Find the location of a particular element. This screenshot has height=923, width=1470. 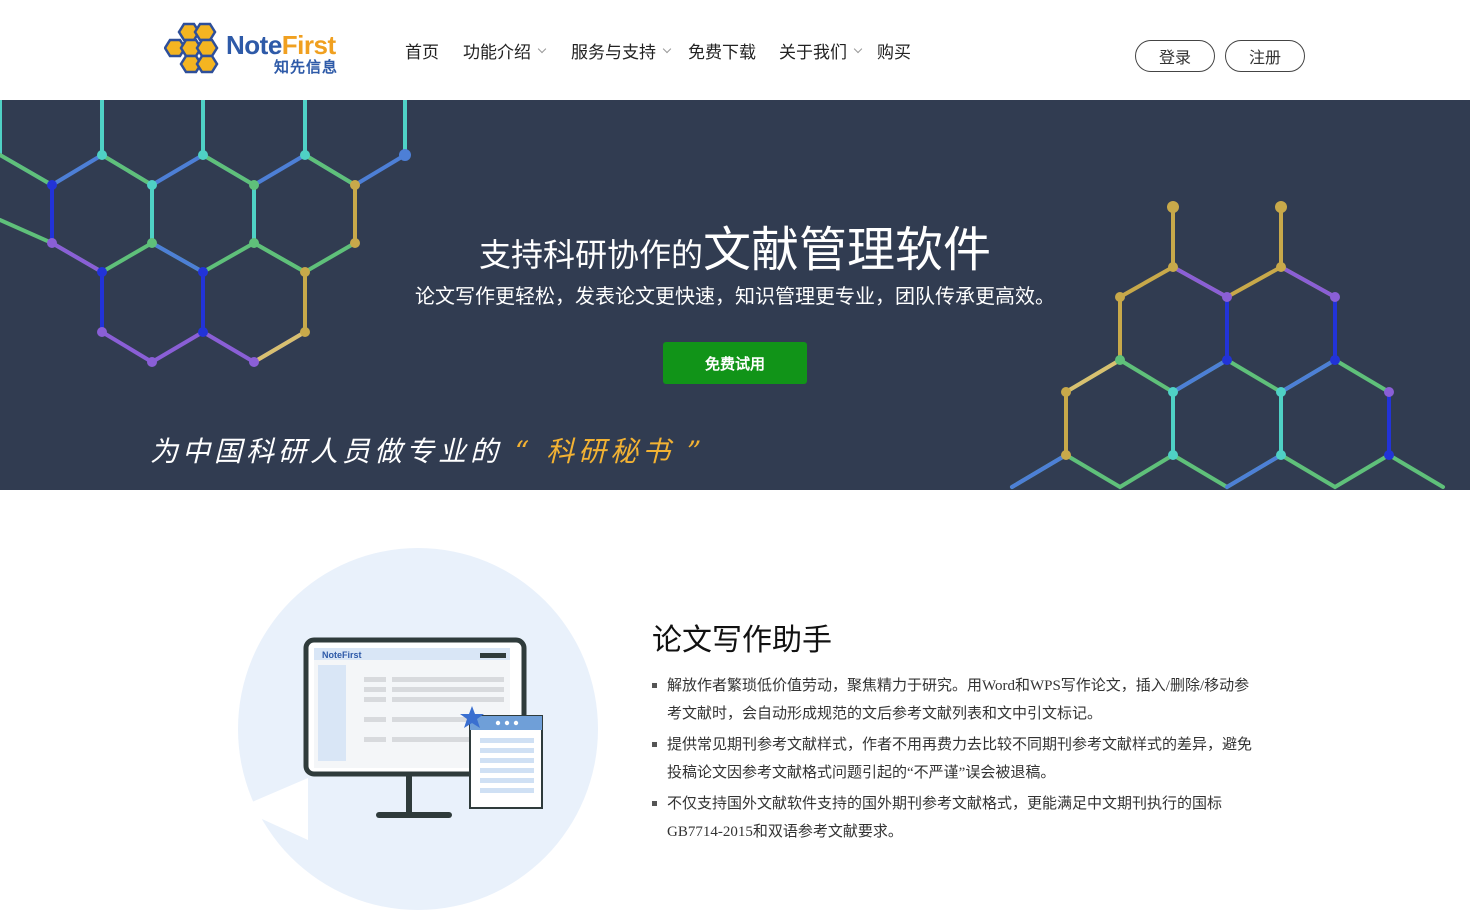

login-button: 登录 is located at coordinates (1175, 56).